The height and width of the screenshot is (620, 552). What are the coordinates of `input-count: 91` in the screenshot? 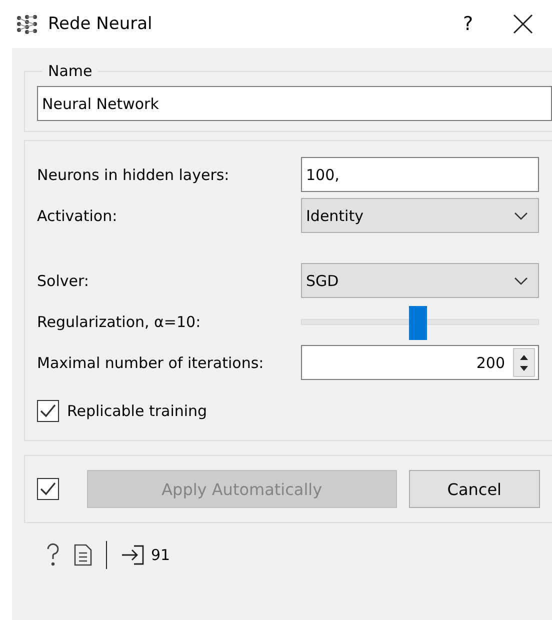 It's located at (160, 555).